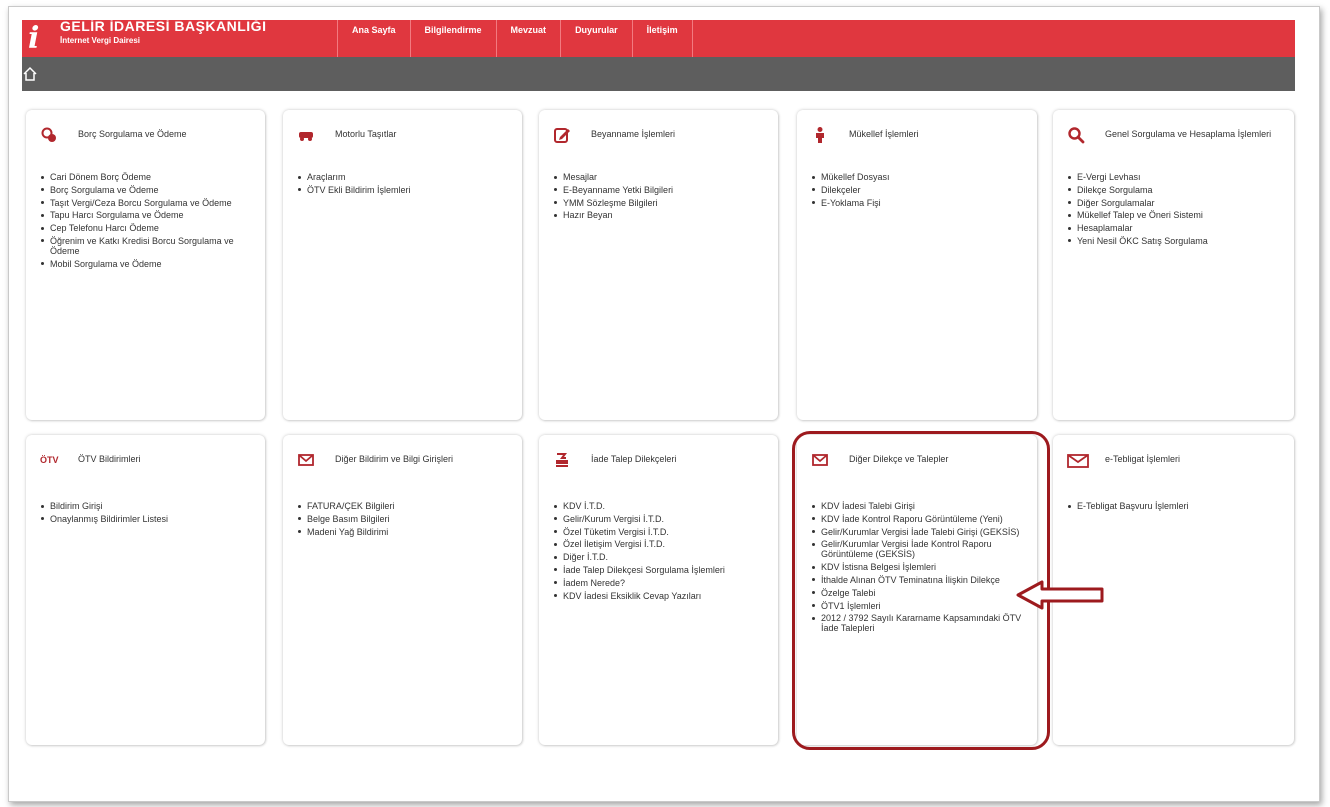 This screenshot has height=807, width=1330. I want to click on card-title: ÖTV Bildirimleri, so click(109, 459).